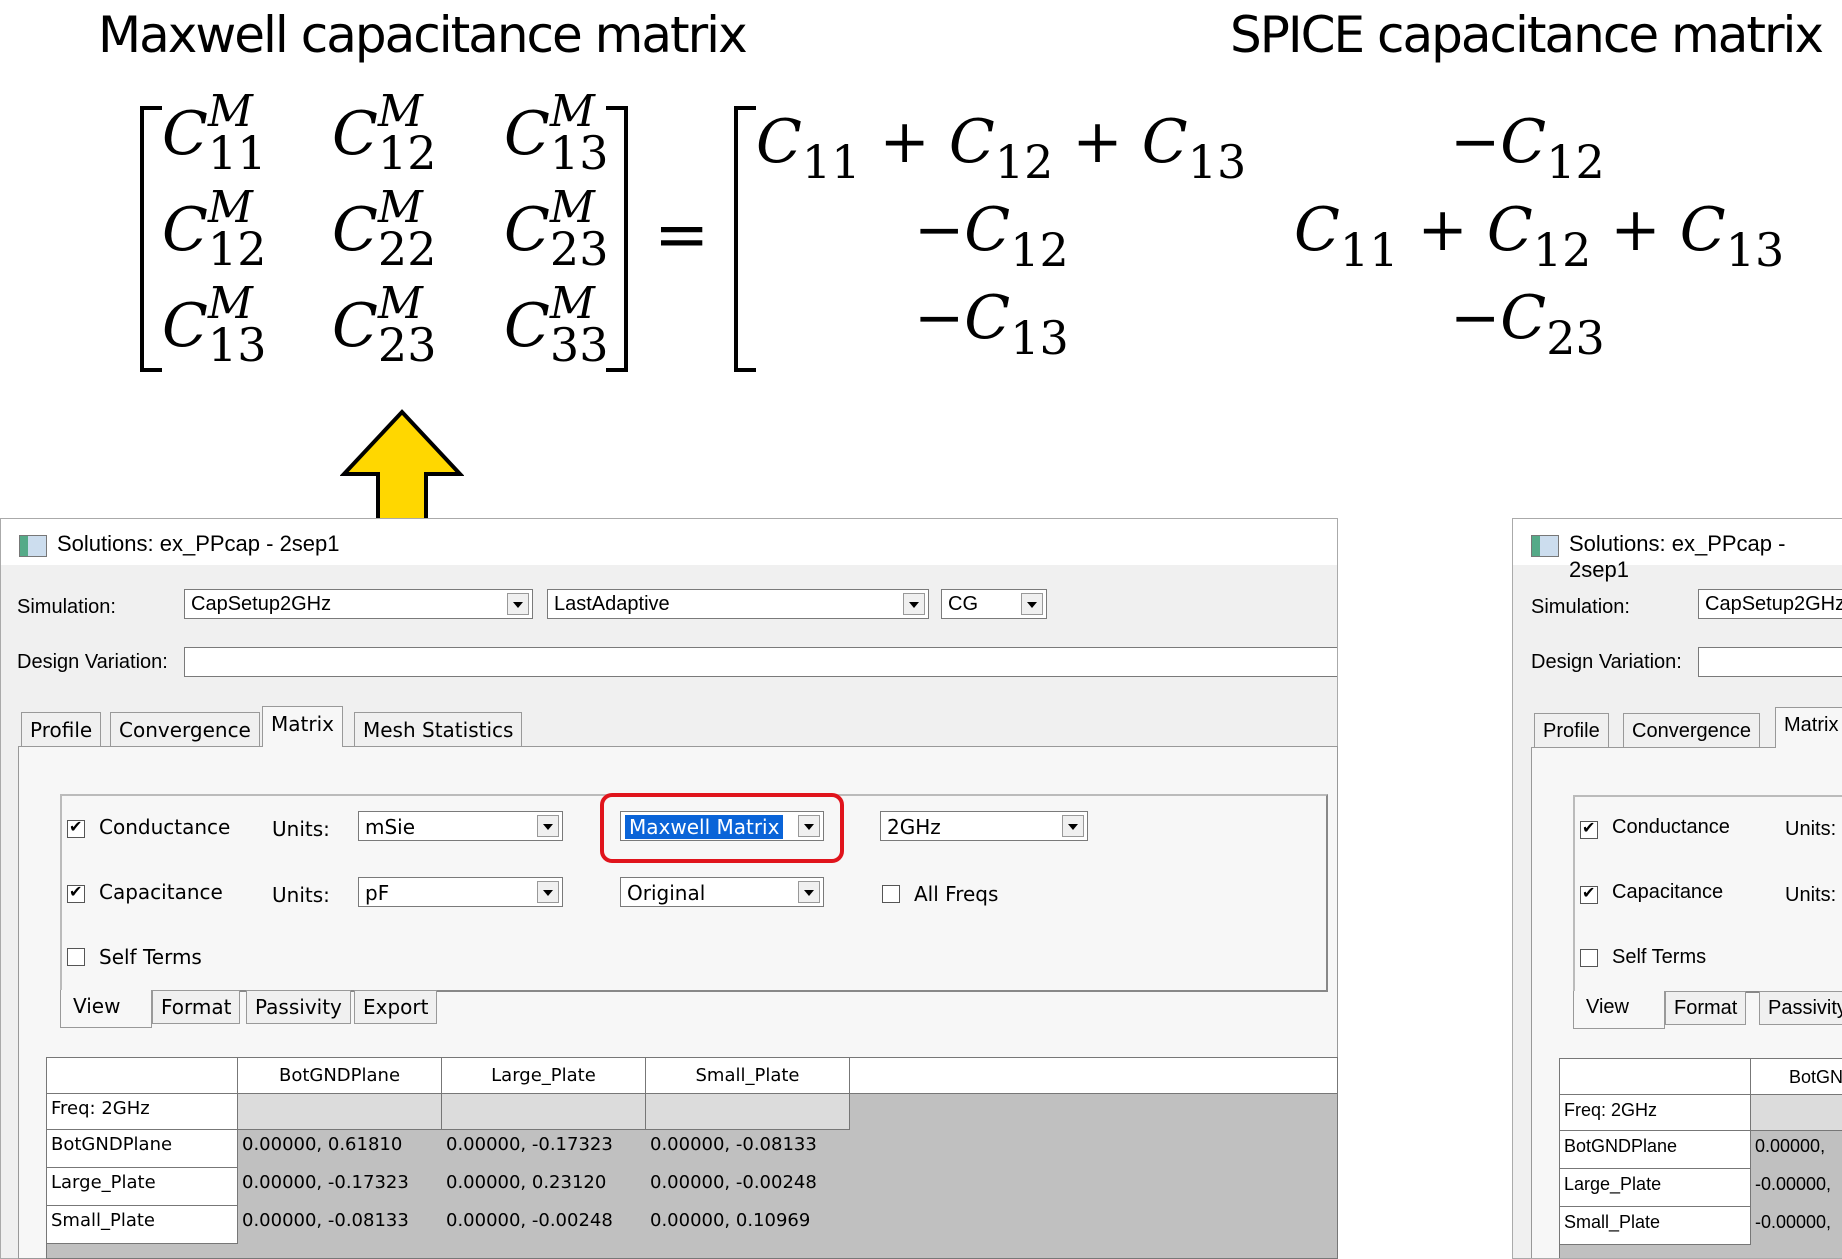  What do you see at coordinates (76, 957) in the screenshot?
I see `self-terms-checkbox` at bounding box center [76, 957].